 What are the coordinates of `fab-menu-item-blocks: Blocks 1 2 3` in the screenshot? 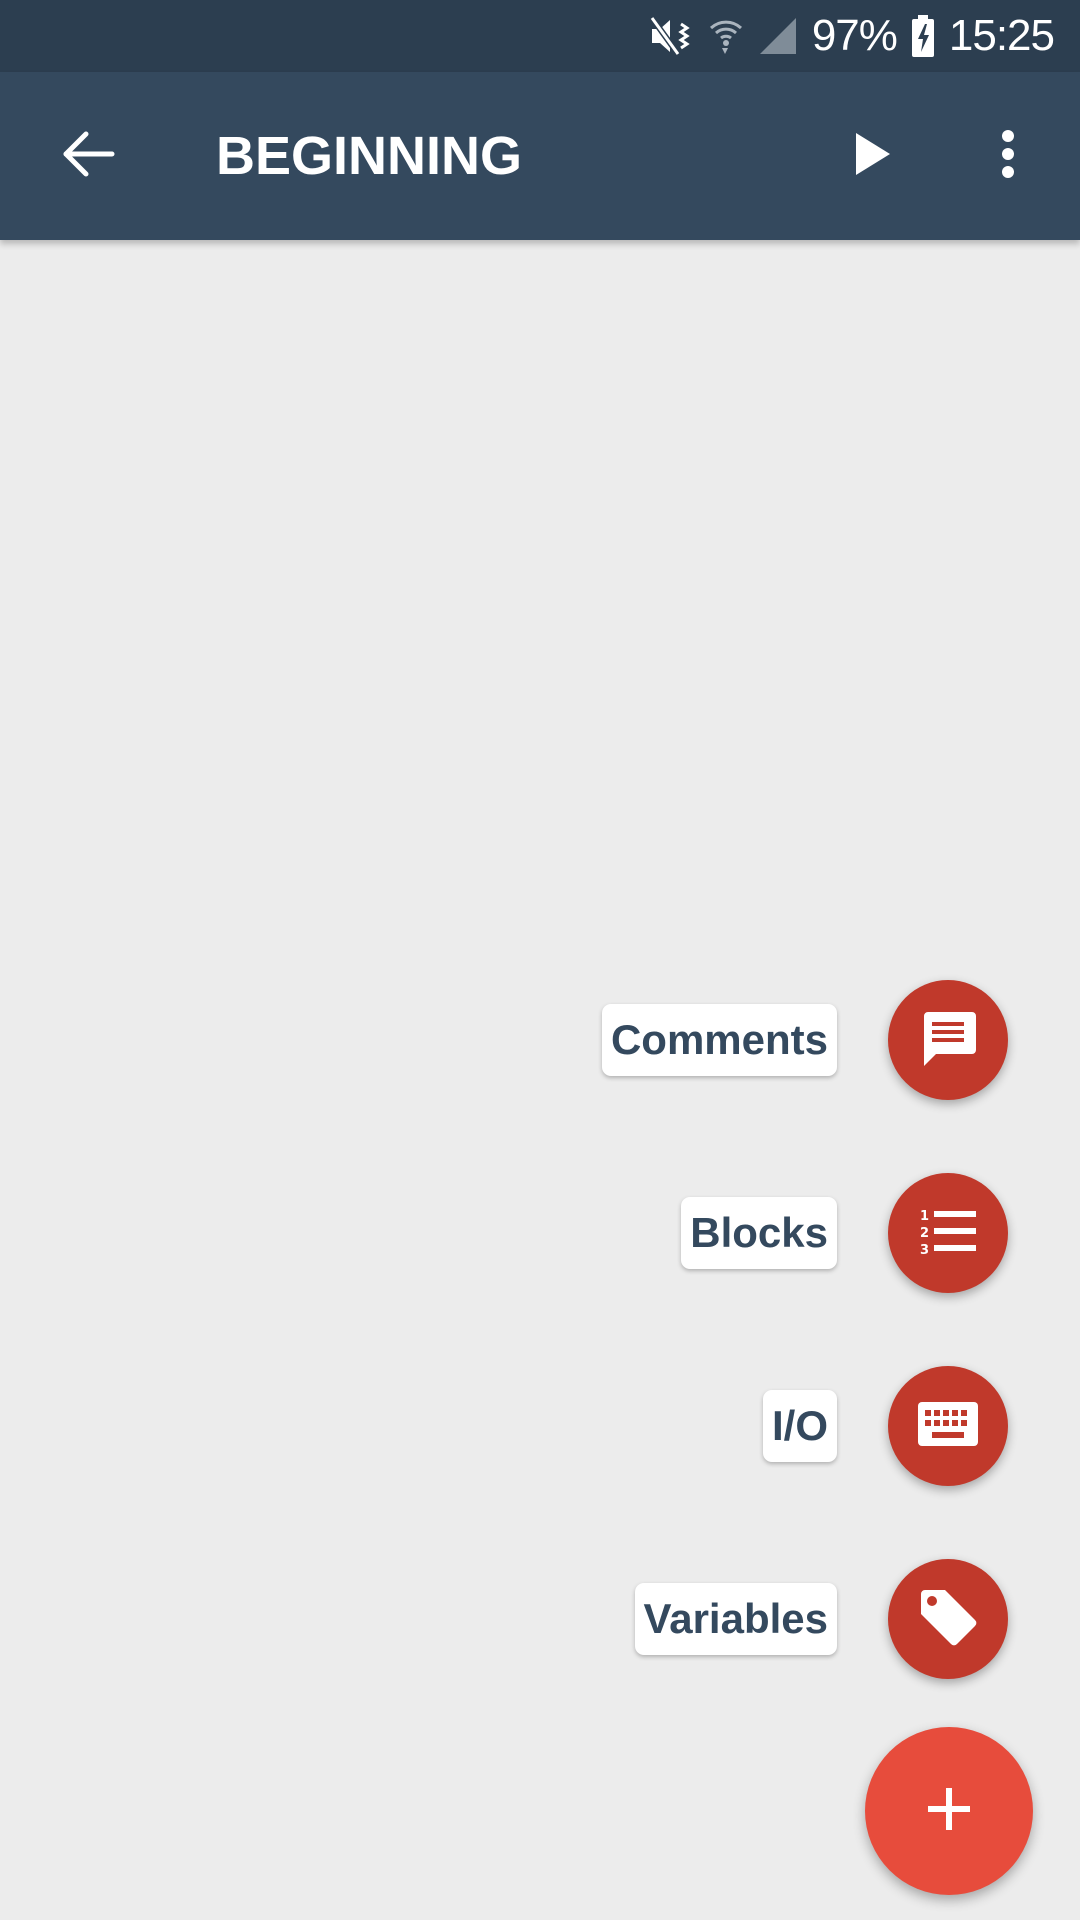 It's located at (540, 1233).